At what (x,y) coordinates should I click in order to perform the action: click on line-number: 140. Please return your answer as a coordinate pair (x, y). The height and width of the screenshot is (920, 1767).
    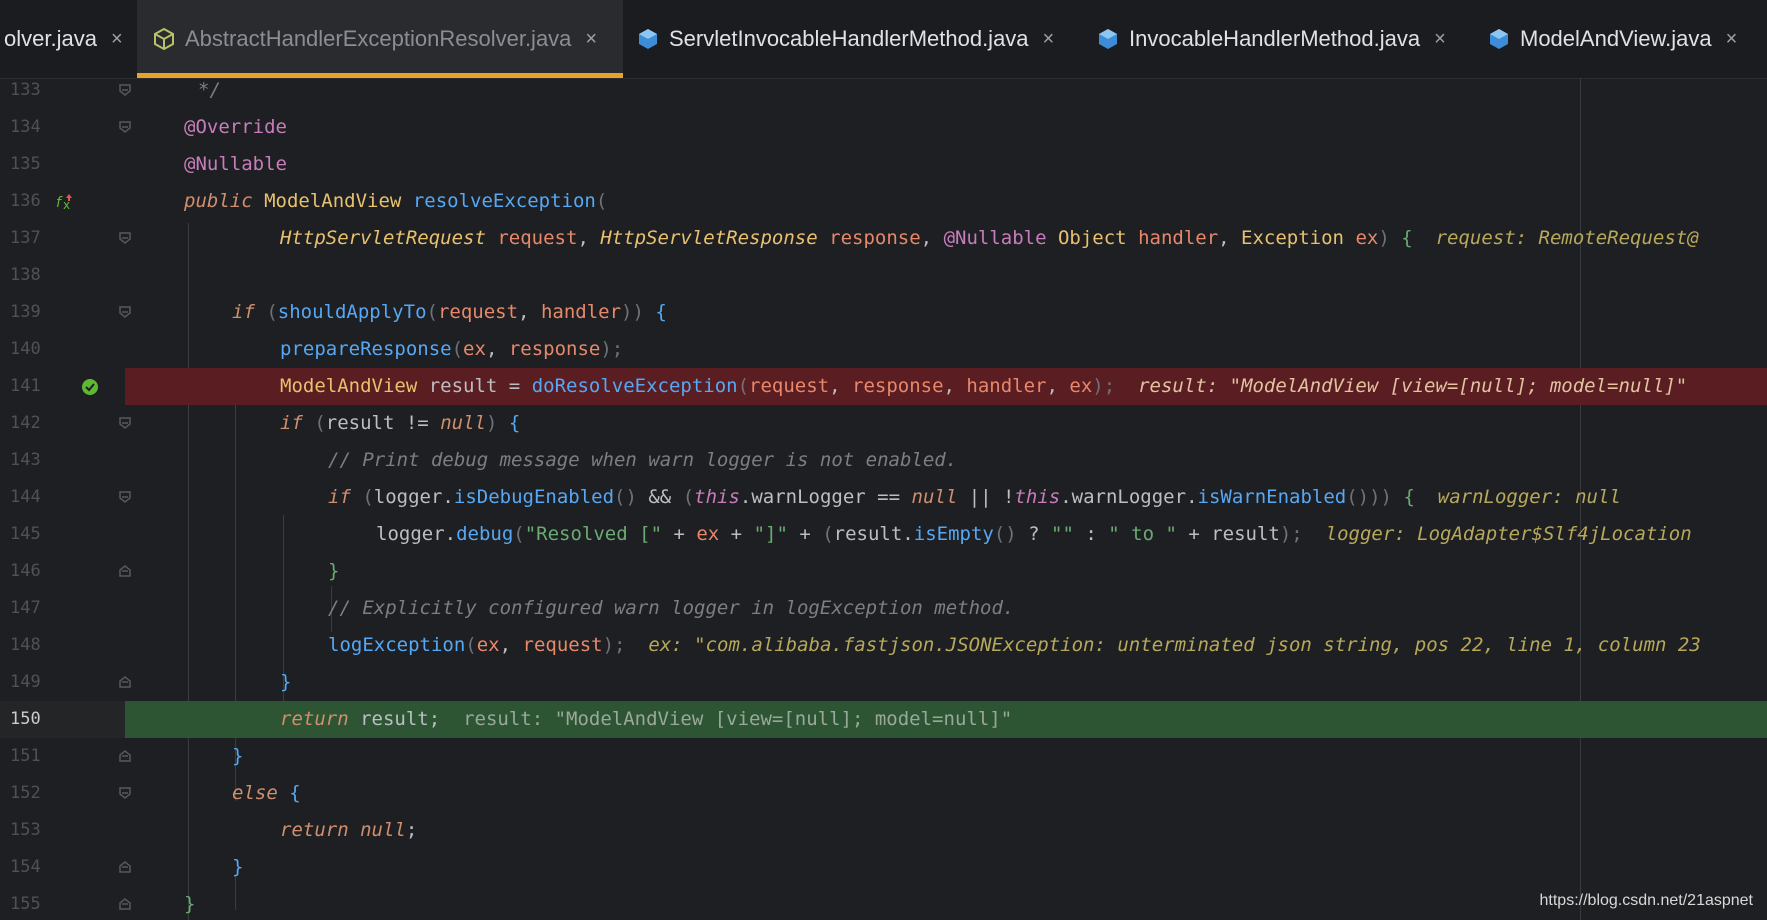
    Looking at the image, I should click on (25, 349).